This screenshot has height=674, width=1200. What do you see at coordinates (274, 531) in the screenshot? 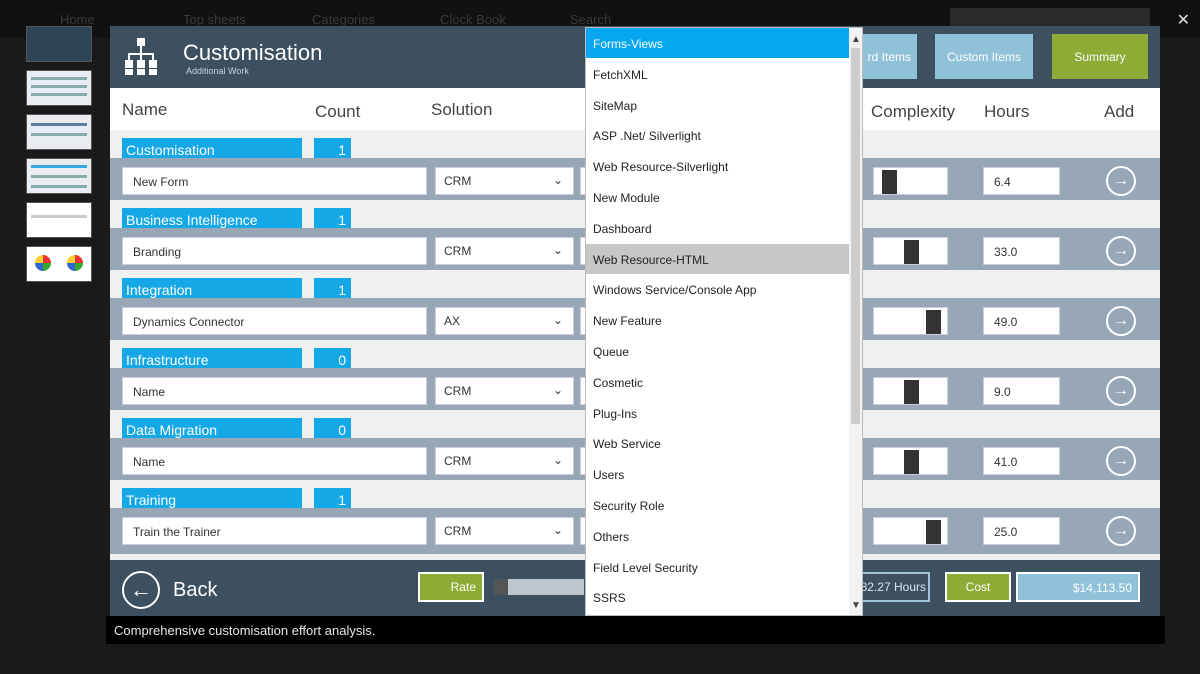
I see `item-name-input: Train the Trainer` at bounding box center [274, 531].